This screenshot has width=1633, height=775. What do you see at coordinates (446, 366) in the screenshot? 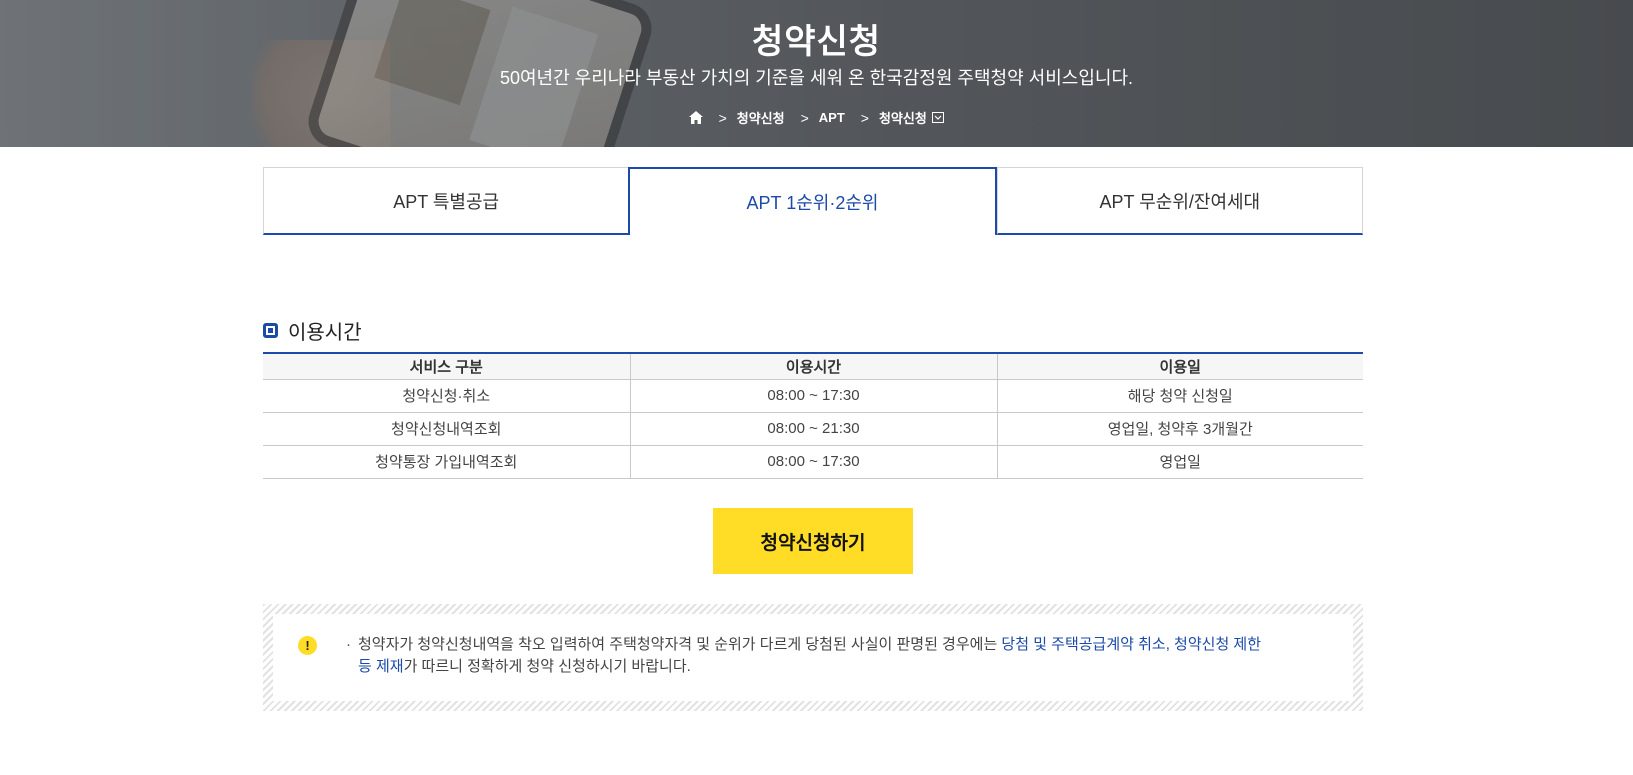
I see `column-header: 서비스 구분` at bounding box center [446, 366].